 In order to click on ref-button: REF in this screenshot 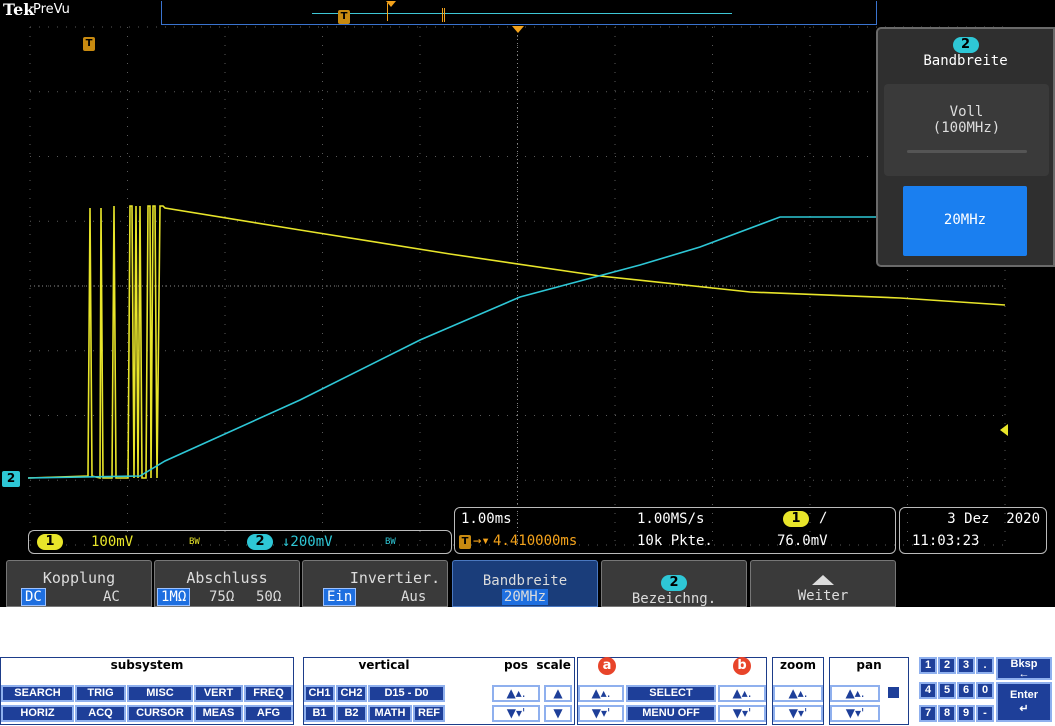, I will do `click(429, 713)`.